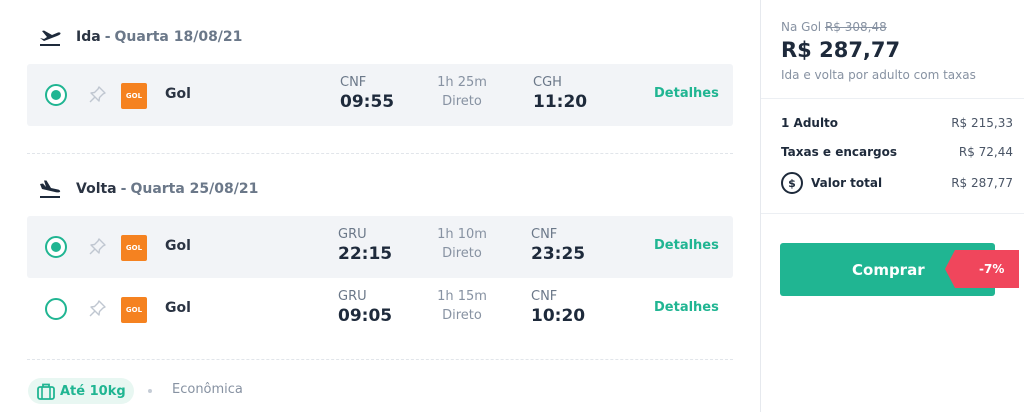 Image resolution: width=1024 pixels, height=412 pixels. What do you see at coordinates (992, 269) in the screenshot?
I see `discount-label: -7%` at bounding box center [992, 269].